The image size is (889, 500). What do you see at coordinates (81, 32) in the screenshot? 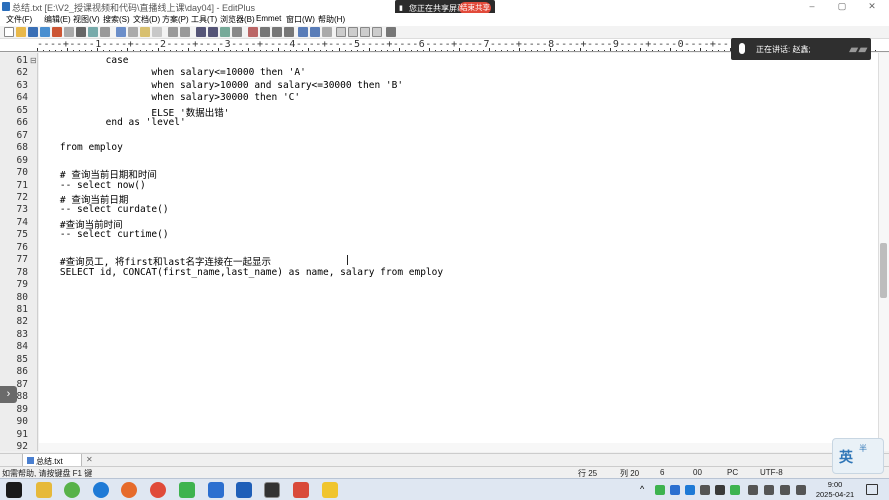
I see `print-icon` at bounding box center [81, 32].